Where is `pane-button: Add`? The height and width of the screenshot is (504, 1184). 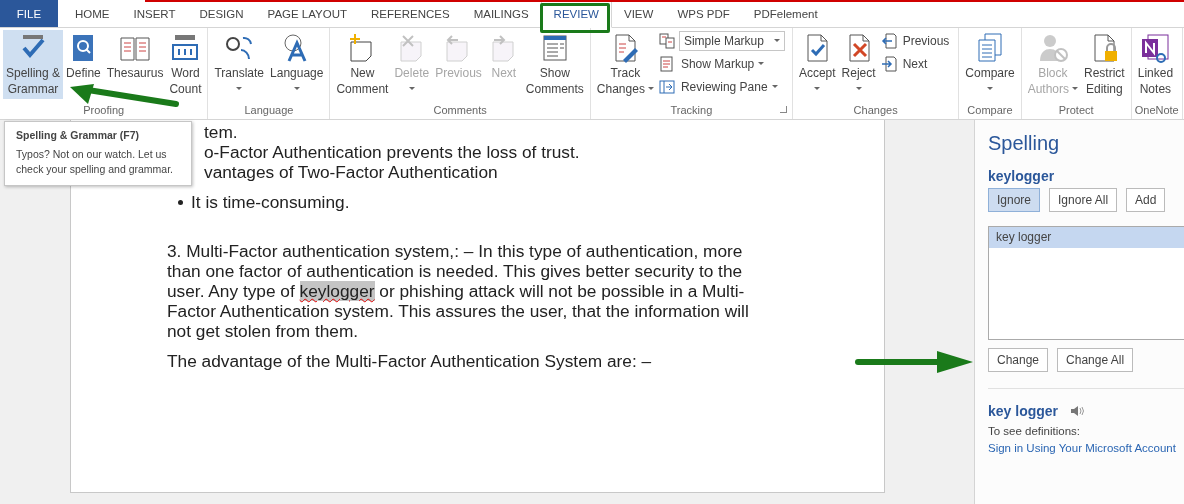
pane-button: Add is located at coordinates (1146, 200).